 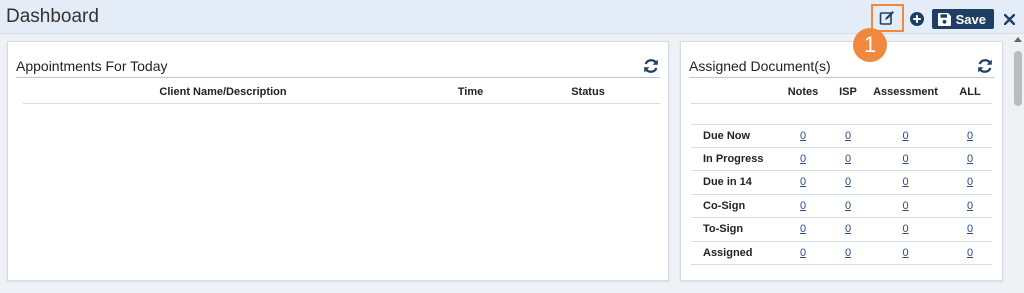 I want to click on row-label: In Progress, so click(x=733, y=158).